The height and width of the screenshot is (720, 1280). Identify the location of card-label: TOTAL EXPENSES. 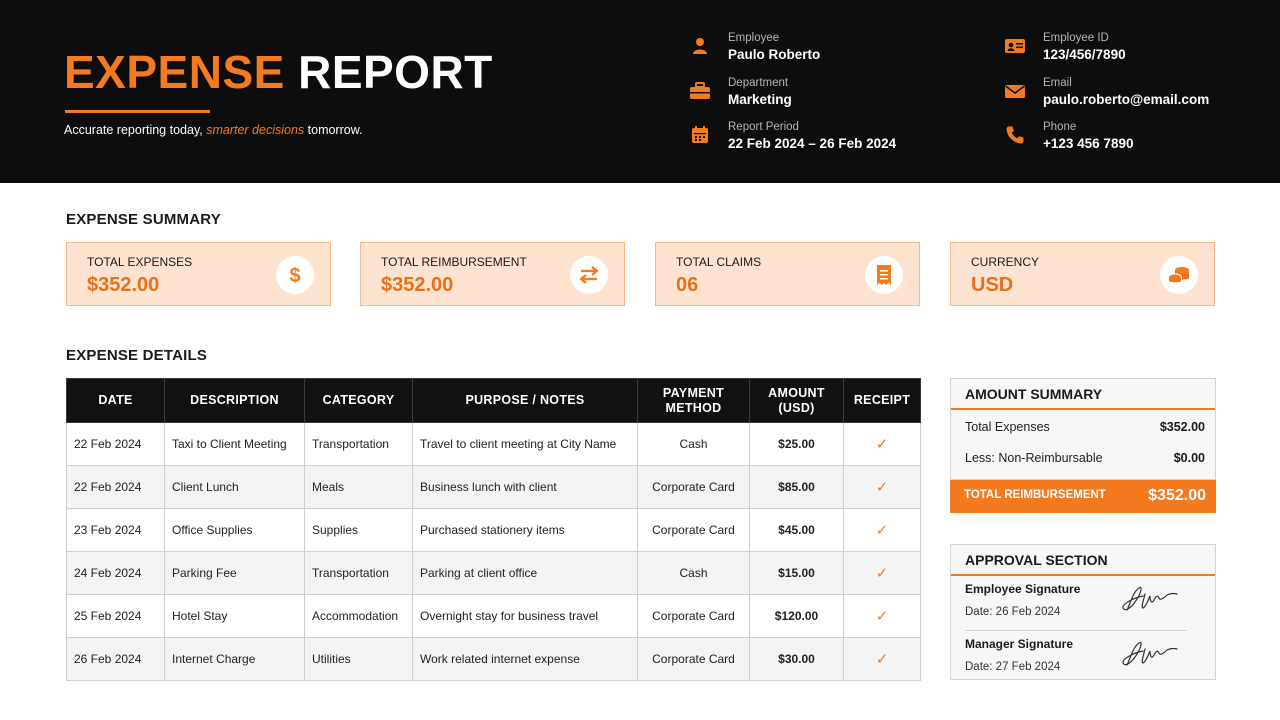
(140, 262).